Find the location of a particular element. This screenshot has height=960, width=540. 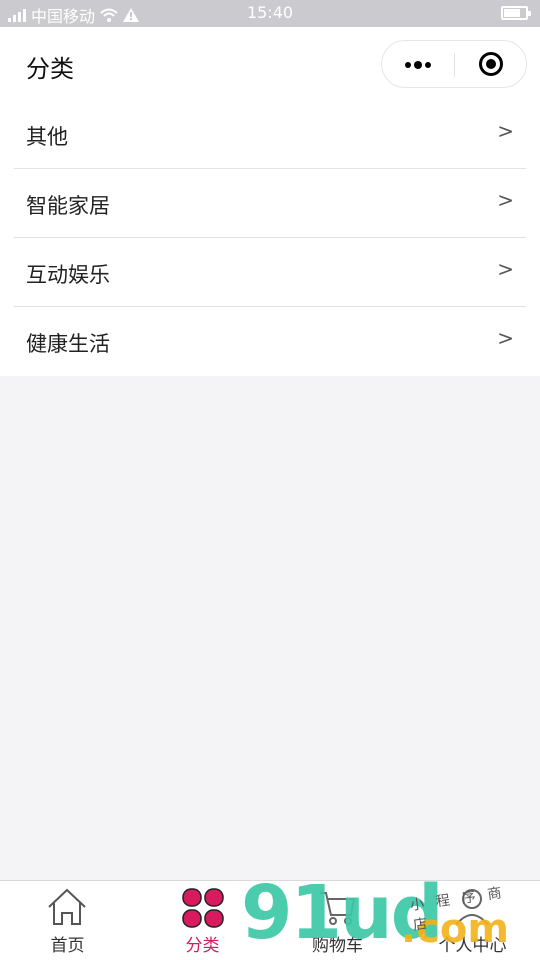

tab-label: 购物车 is located at coordinates (337, 946).